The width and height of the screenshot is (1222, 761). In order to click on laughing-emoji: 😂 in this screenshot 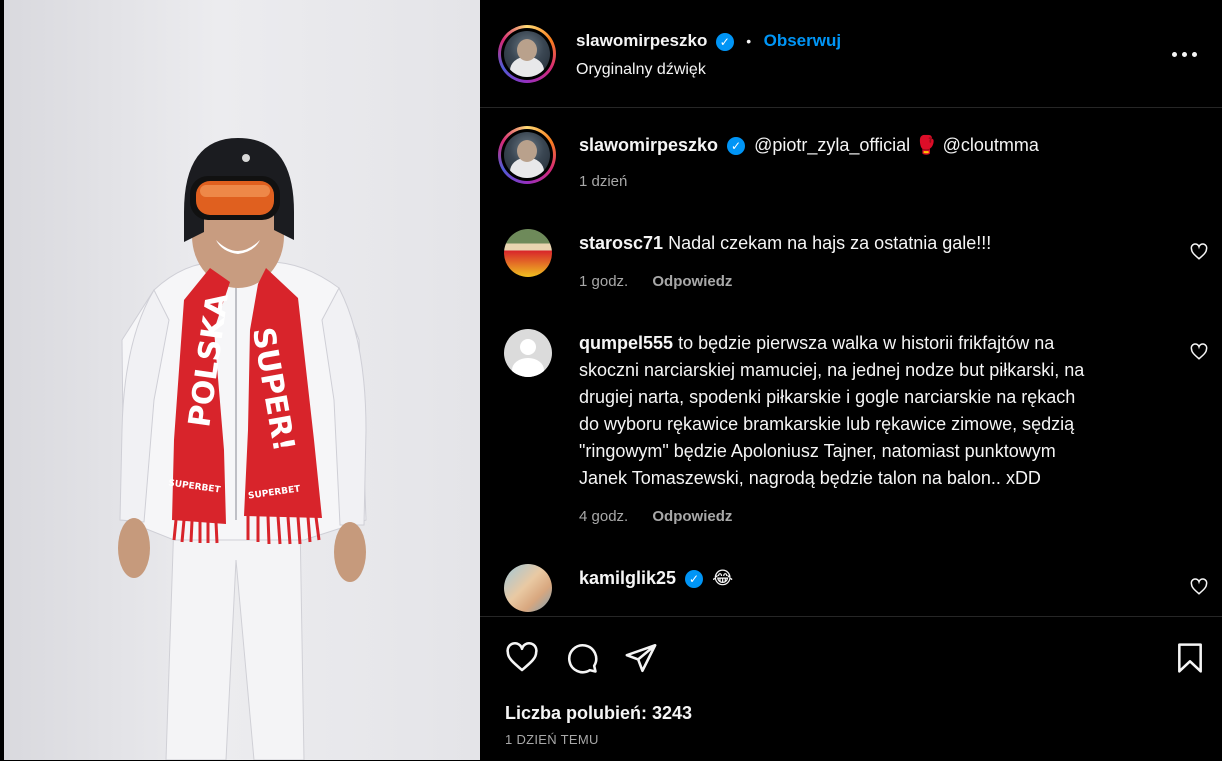, I will do `click(723, 578)`.